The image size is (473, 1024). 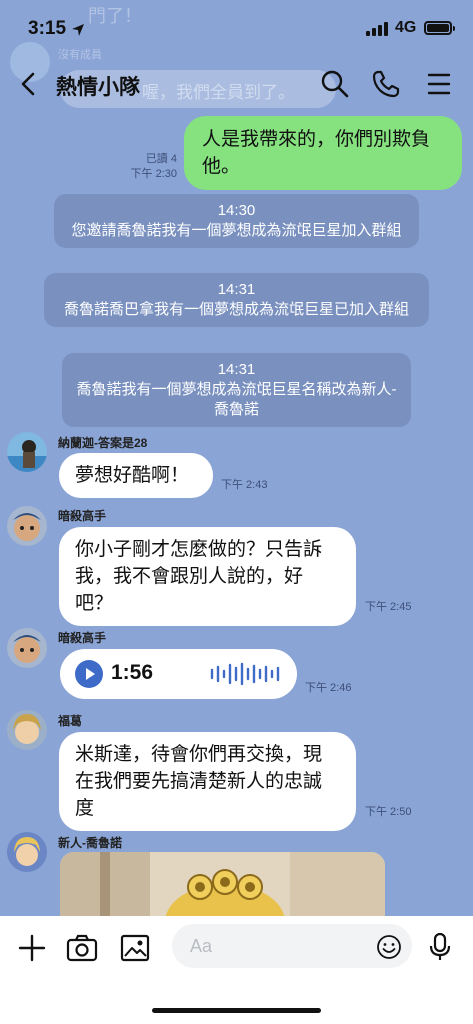 I want to click on message-time: 下午 2:45, so click(x=388, y=607).